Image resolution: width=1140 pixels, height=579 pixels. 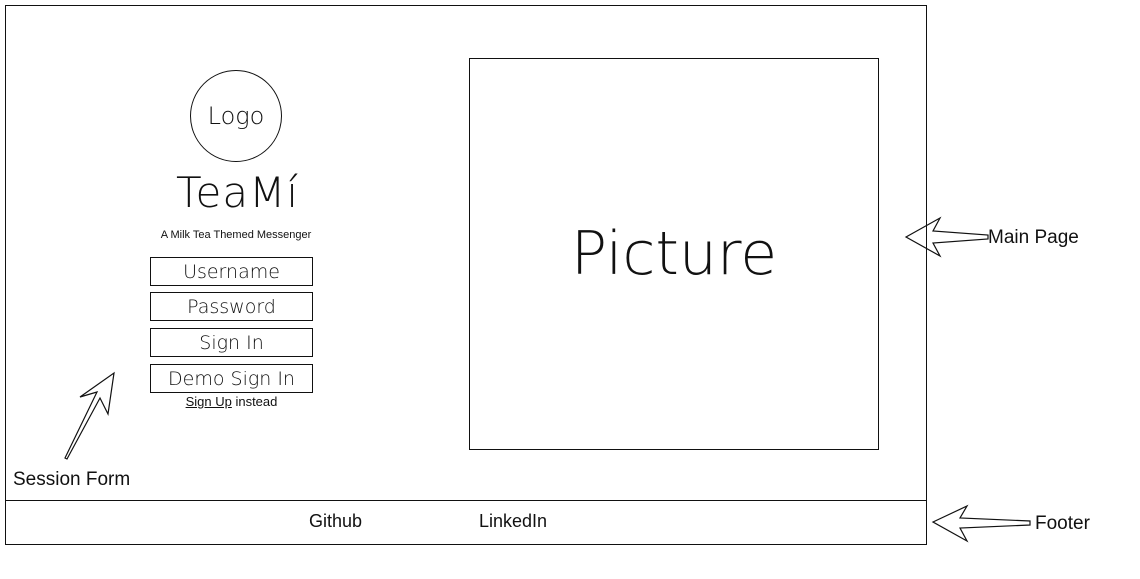 I want to click on footer-arrow, so click(x=981, y=523).